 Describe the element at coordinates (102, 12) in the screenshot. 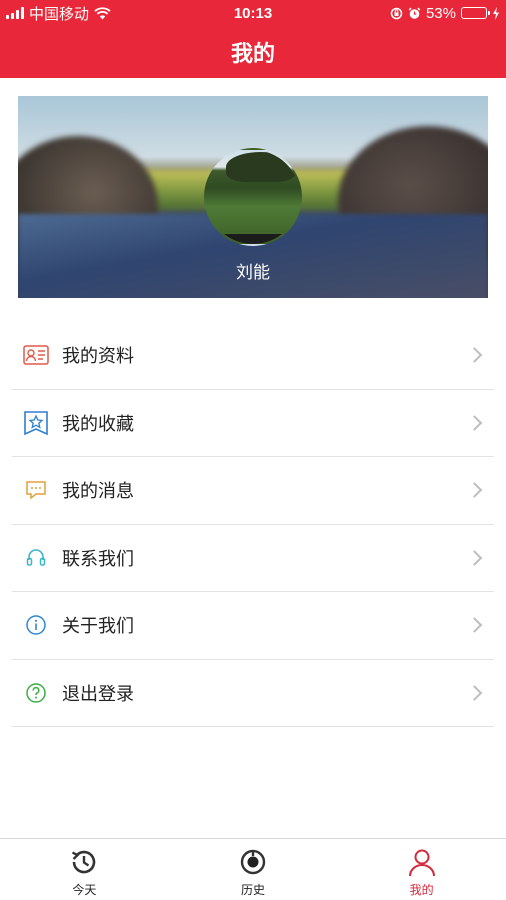

I see `wifi-icon` at that location.